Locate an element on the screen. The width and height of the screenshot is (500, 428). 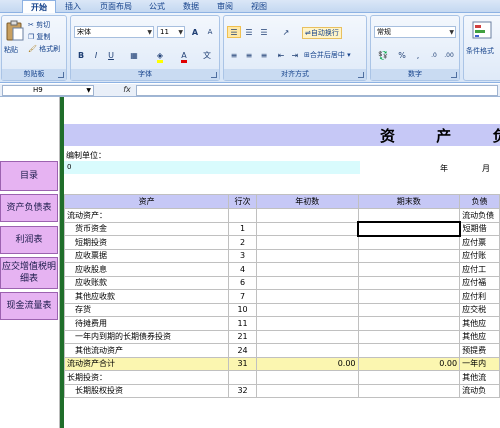
increase-indent-button: ⇥ is located at coordinates (295, 55).